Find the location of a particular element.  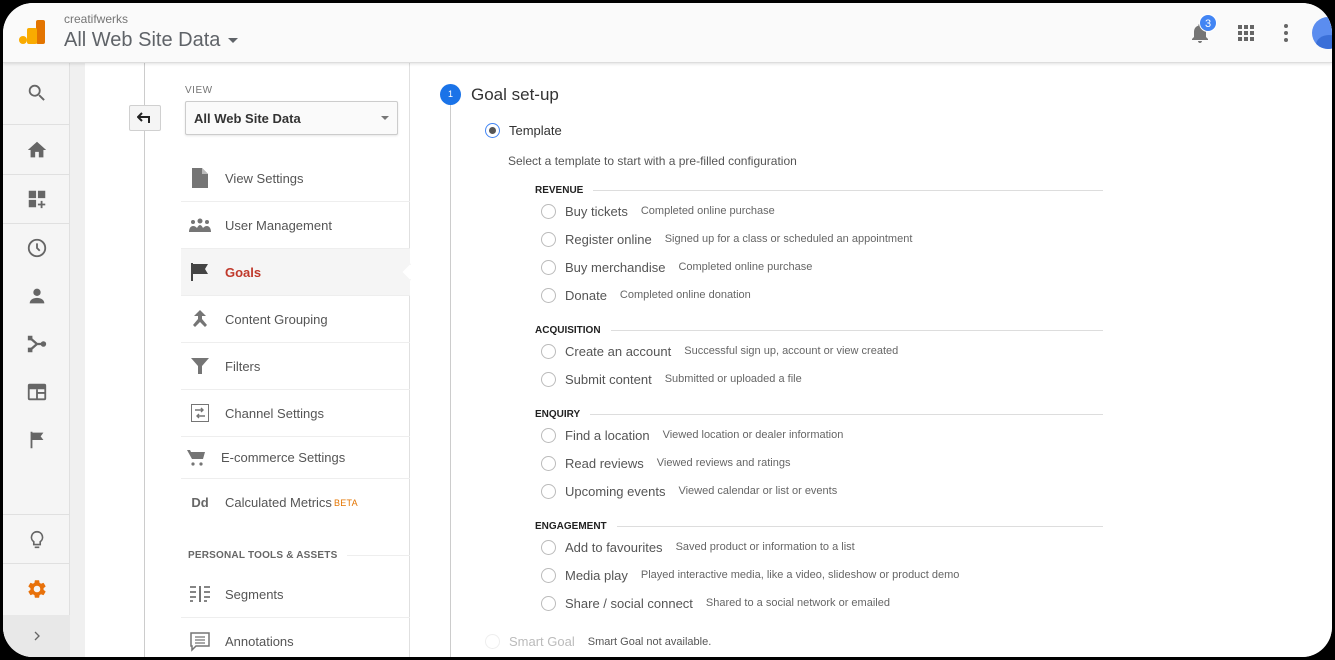

rail-search is located at coordinates (36, 93).